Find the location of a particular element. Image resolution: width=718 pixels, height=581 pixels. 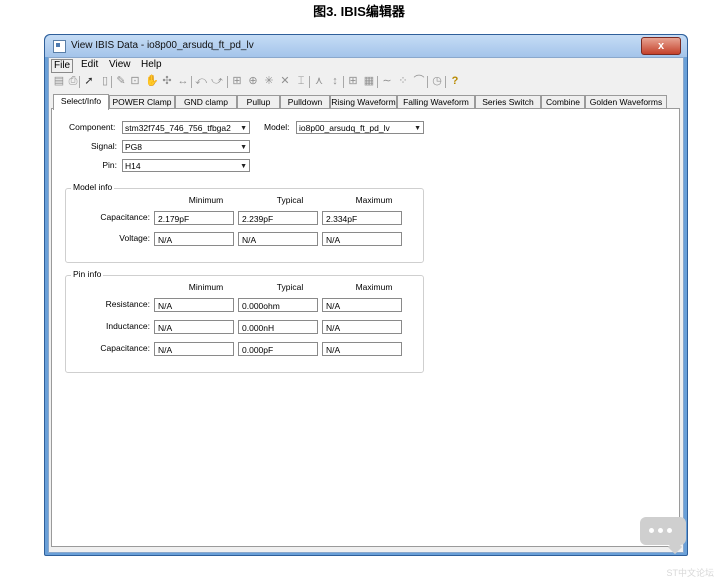

curve-icon: ∼ is located at coordinates (387, 81).